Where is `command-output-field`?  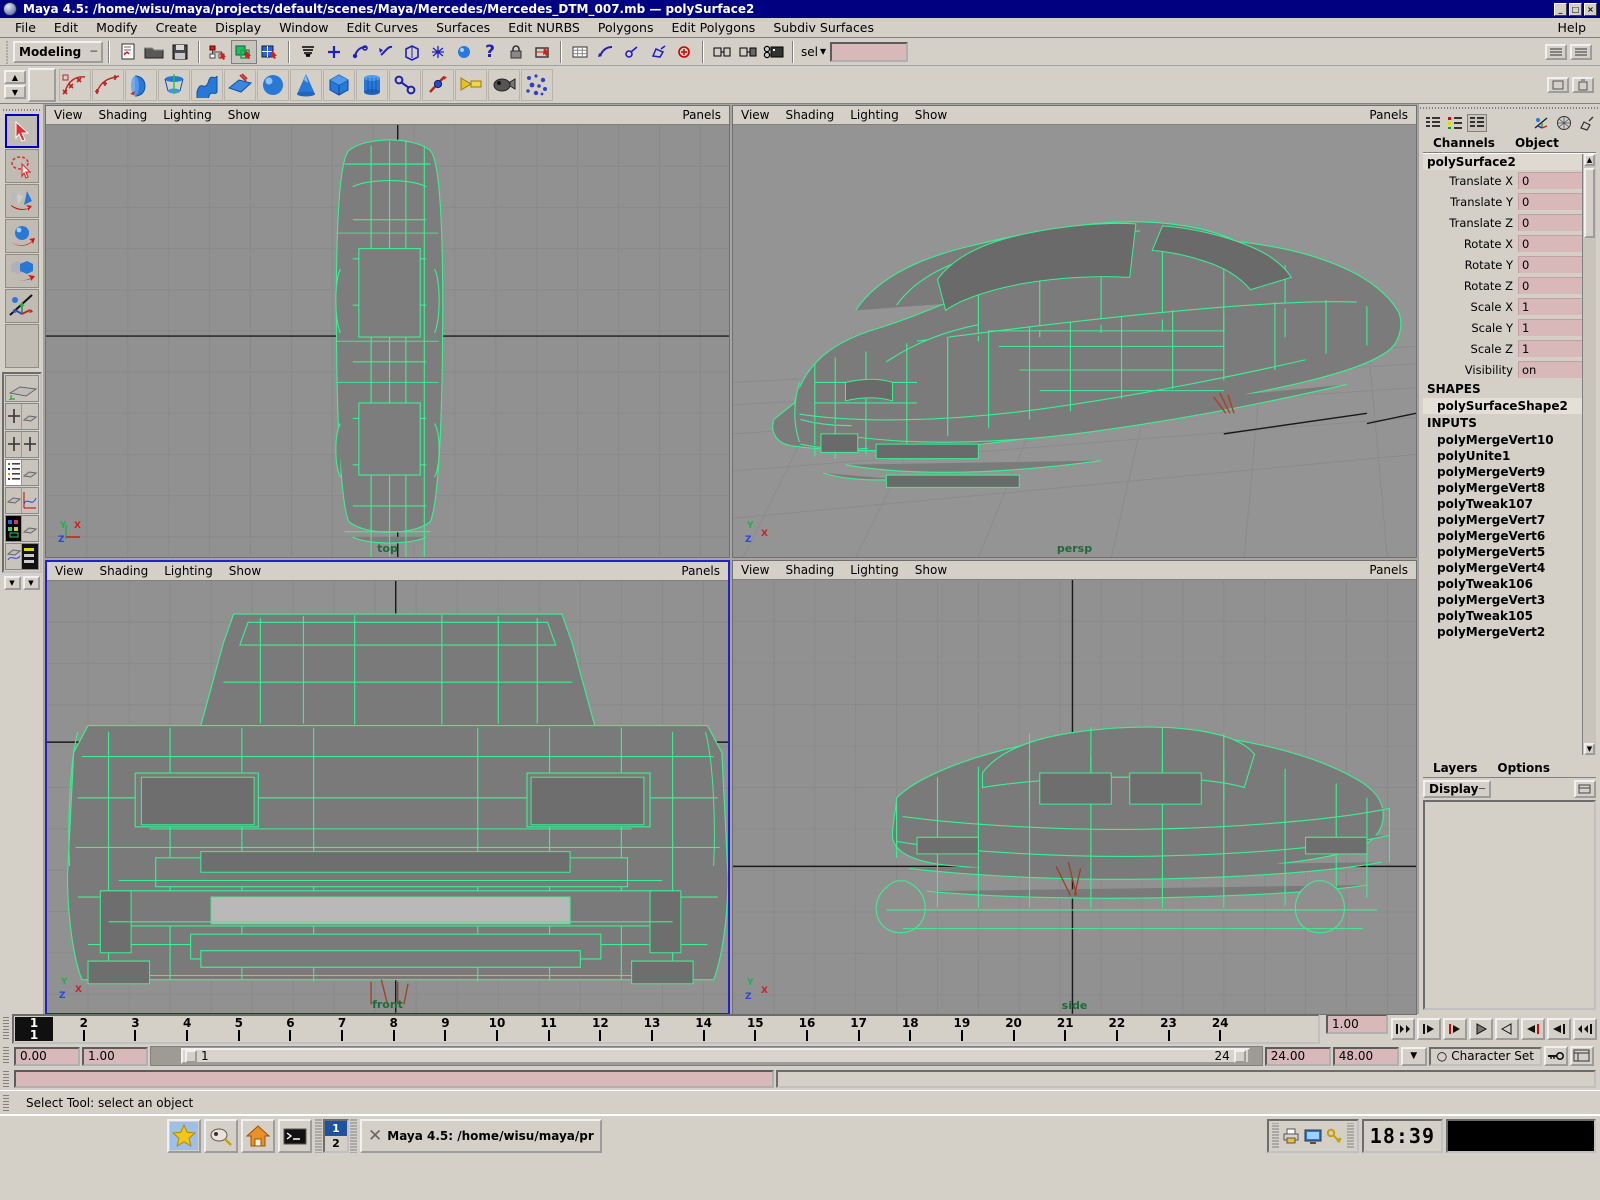 command-output-field is located at coordinates (1186, 1079).